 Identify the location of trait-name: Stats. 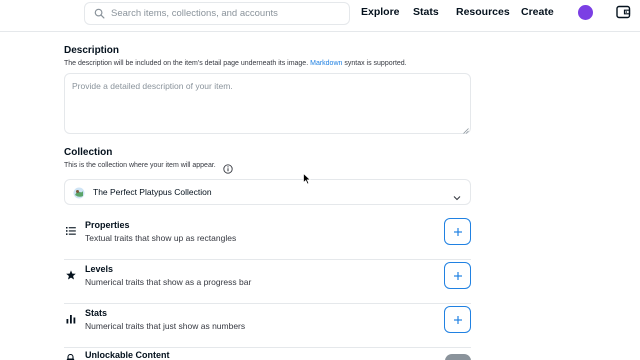
(96, 313).